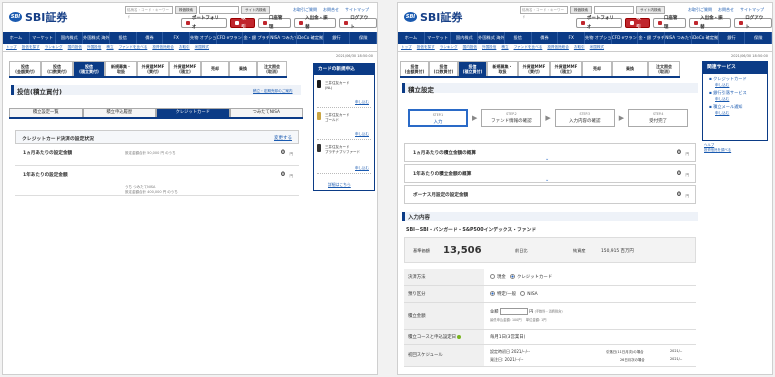  What do you see at coordinates (266, 112) in the screenshot?
I see `tab-tsumitate-nisa: つみたてNISA` at bounding box center [266, 112].